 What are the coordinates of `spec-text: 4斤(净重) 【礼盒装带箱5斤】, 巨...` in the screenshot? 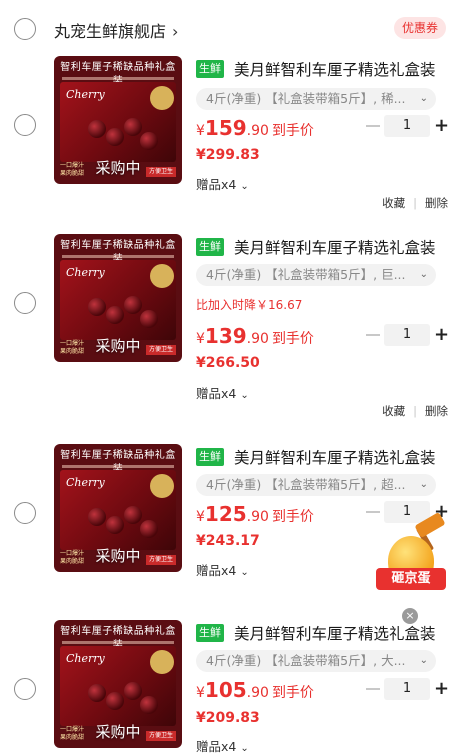 It's located at (306, 274).